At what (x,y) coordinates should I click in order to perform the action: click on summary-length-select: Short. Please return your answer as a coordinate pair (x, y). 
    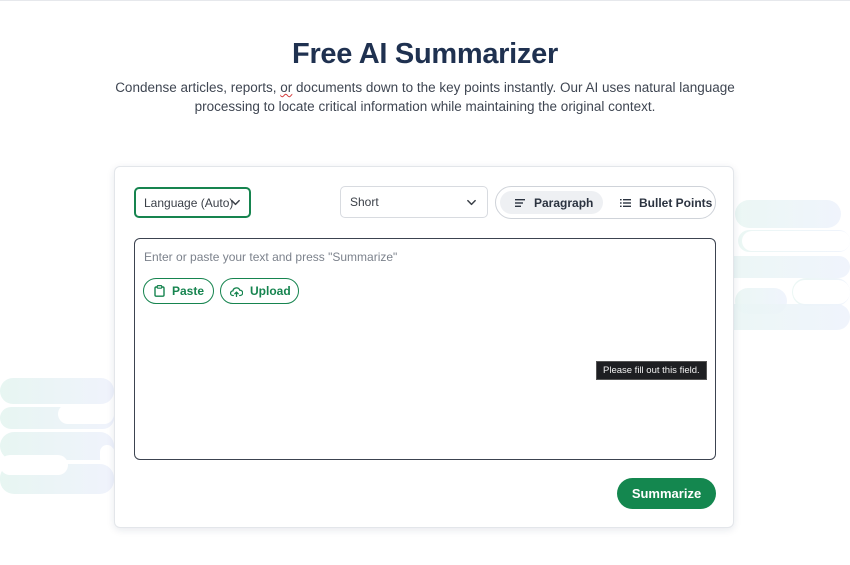
    Looking at the image, I should click on (414, 202).